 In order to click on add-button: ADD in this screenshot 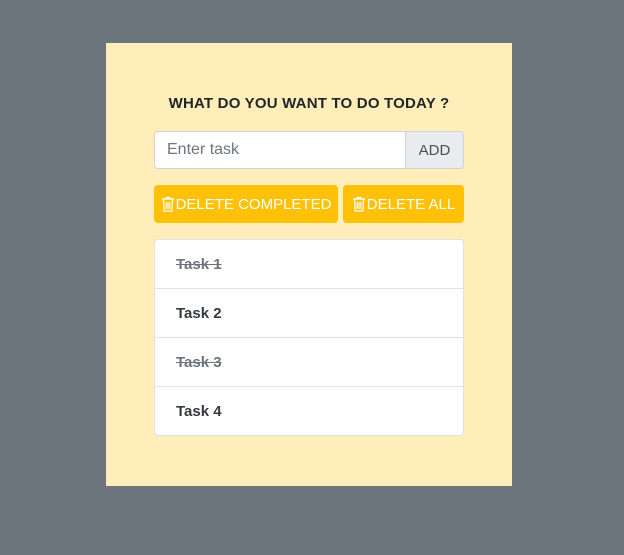, I will do `click(434, 150)`.